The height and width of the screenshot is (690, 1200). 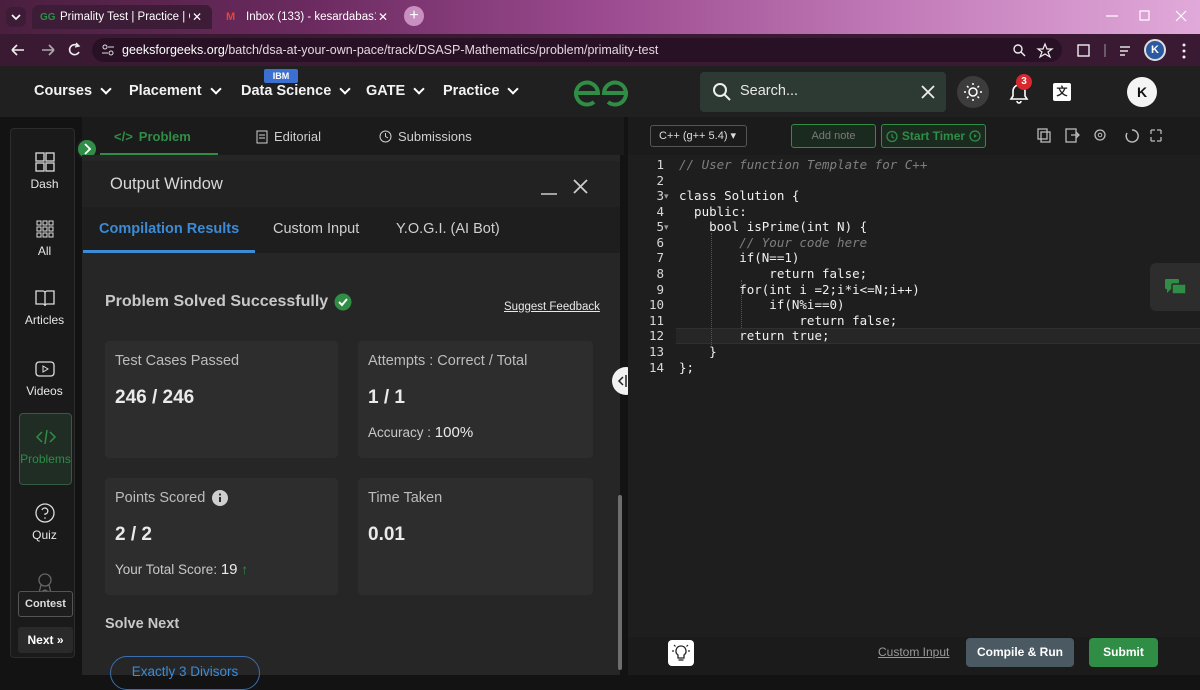 What do you see at coordinates (45, 640) in the screenshot?
I see `next-button: Next »` at bounding box center [45, 640].